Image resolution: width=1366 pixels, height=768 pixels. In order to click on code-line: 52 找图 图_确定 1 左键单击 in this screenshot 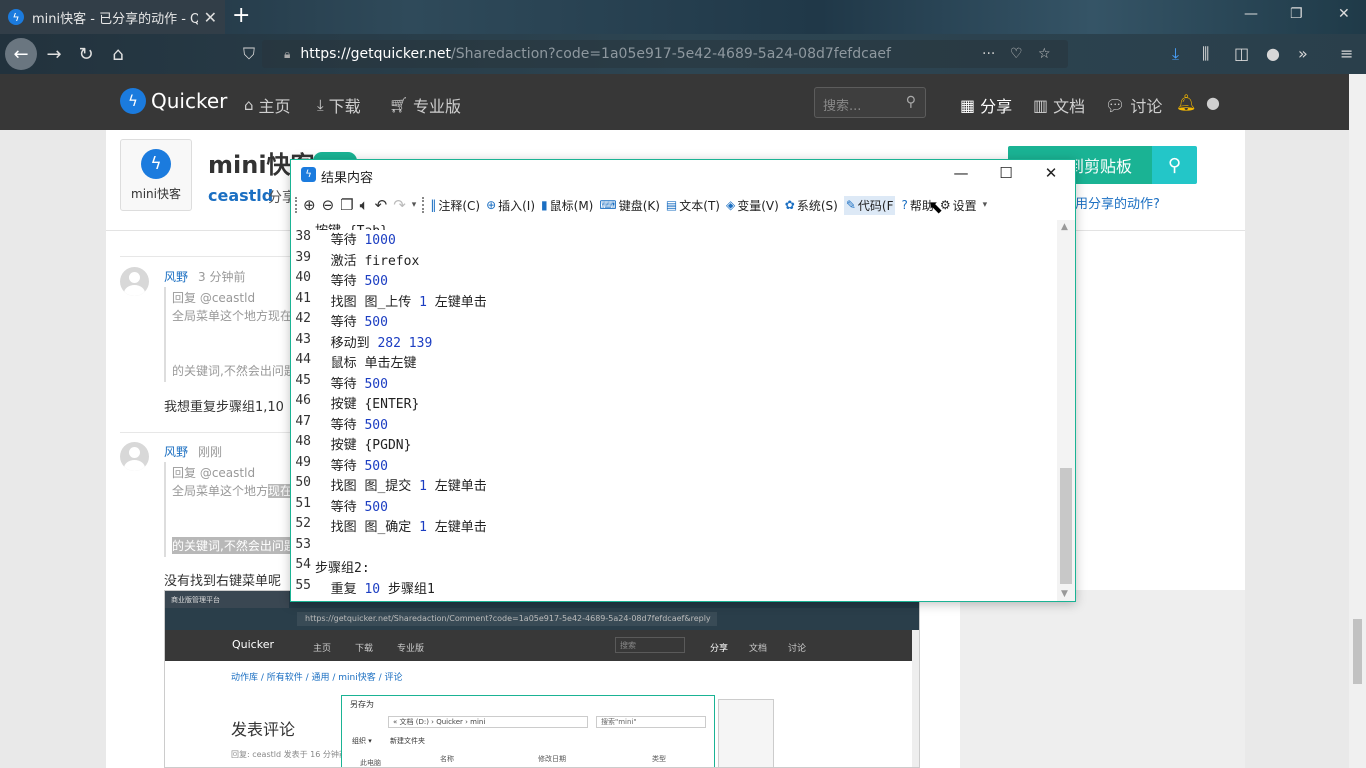, I will do `click(674, 526)`.